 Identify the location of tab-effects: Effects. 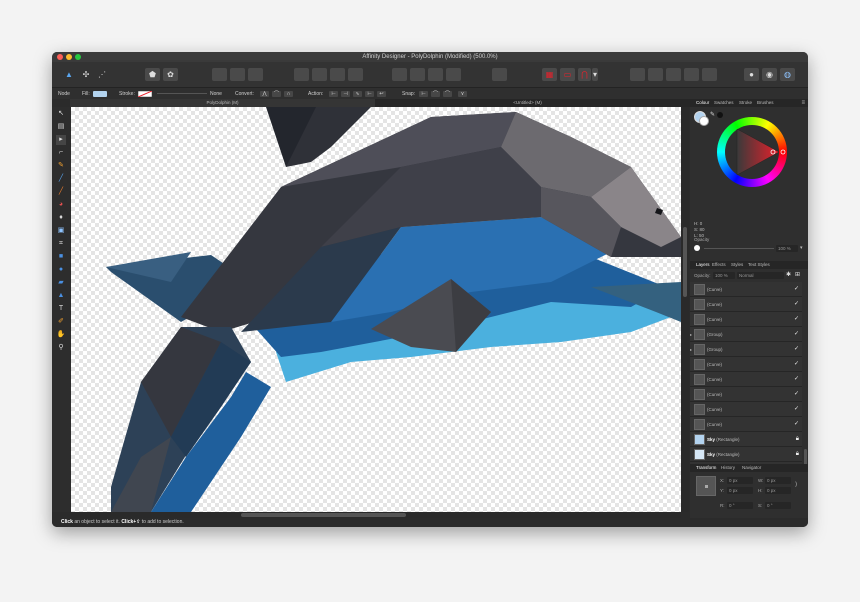
(719, 265).